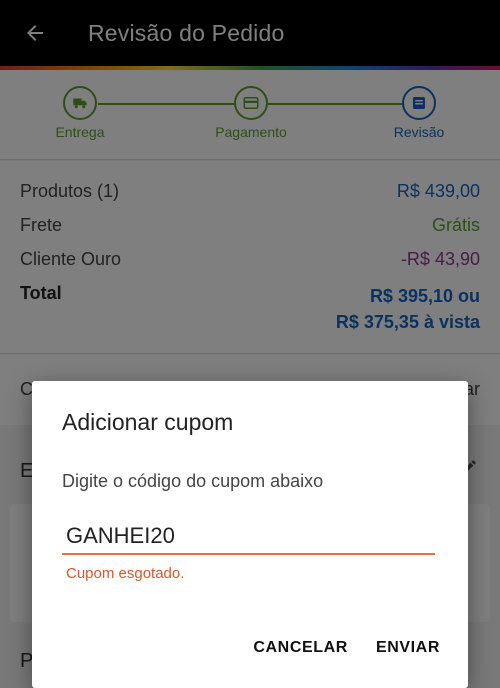  I want to click on dialog-title: Adicionar cupom, so click(148, 422).